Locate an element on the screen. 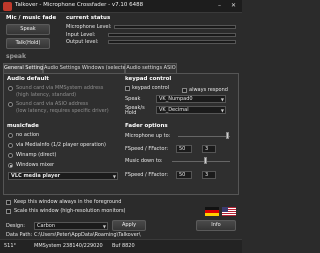  player-select-value: VLC media player is located at coordinates (36, 176).